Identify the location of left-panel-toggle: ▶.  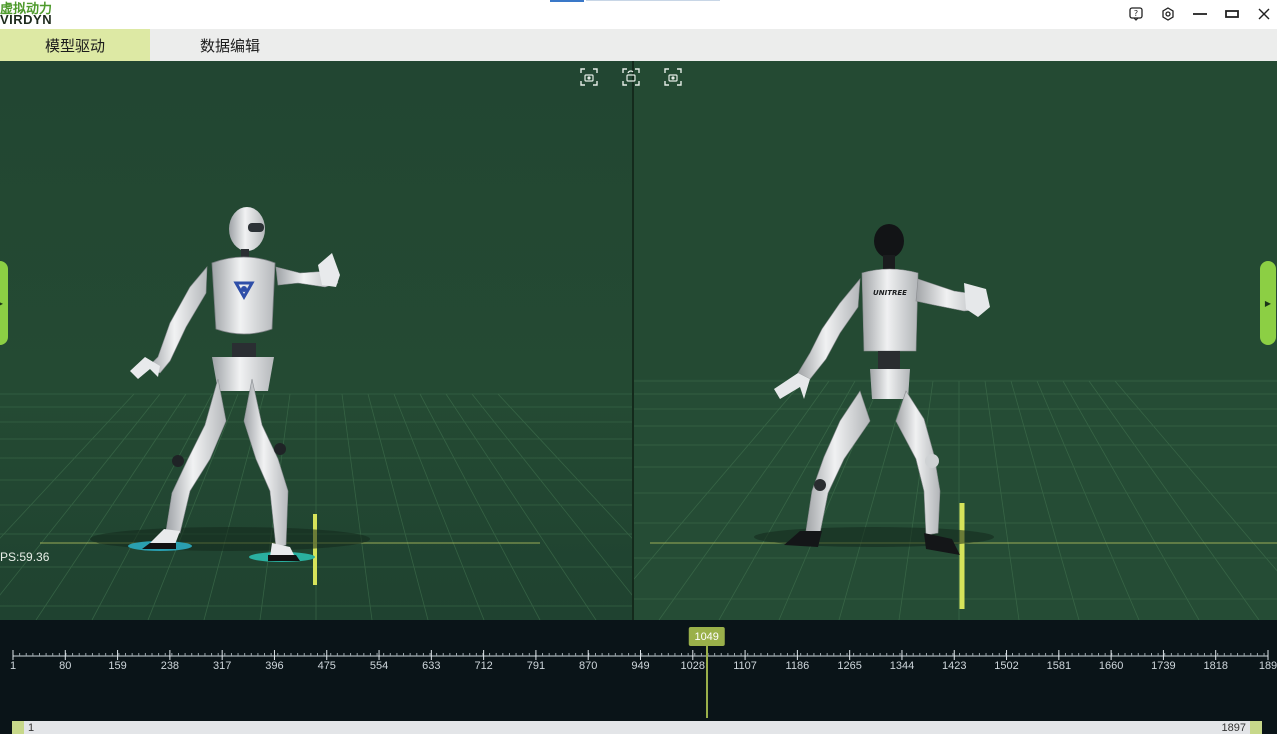
(4, 303).